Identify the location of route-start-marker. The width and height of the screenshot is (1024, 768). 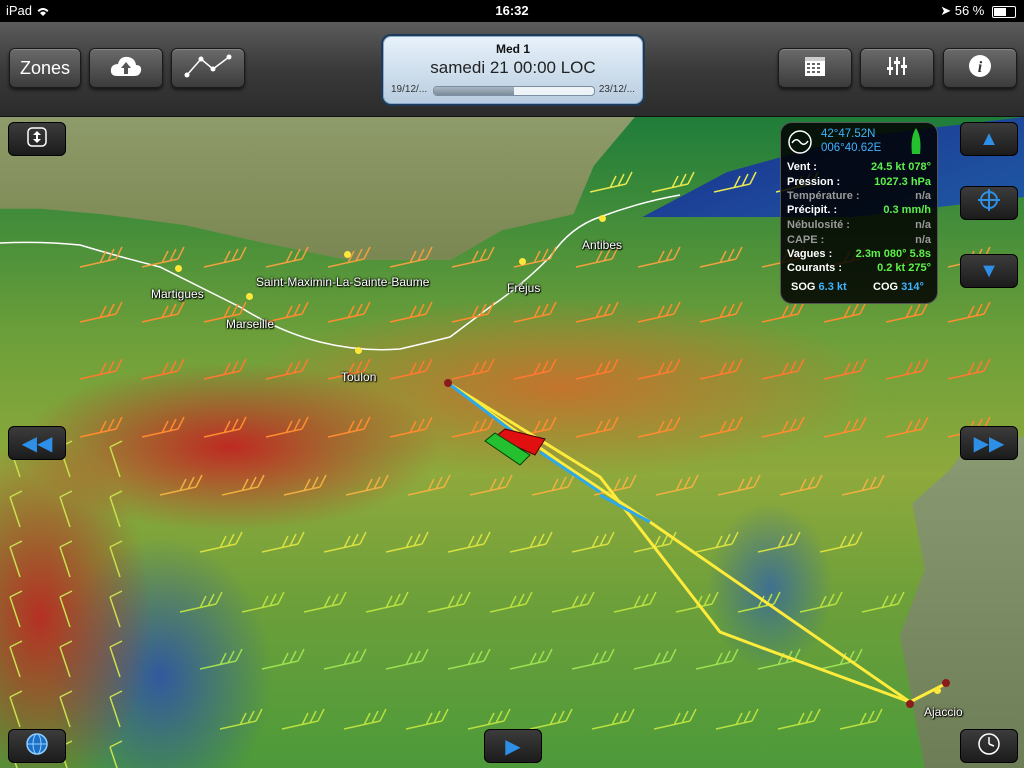
(448, 383).